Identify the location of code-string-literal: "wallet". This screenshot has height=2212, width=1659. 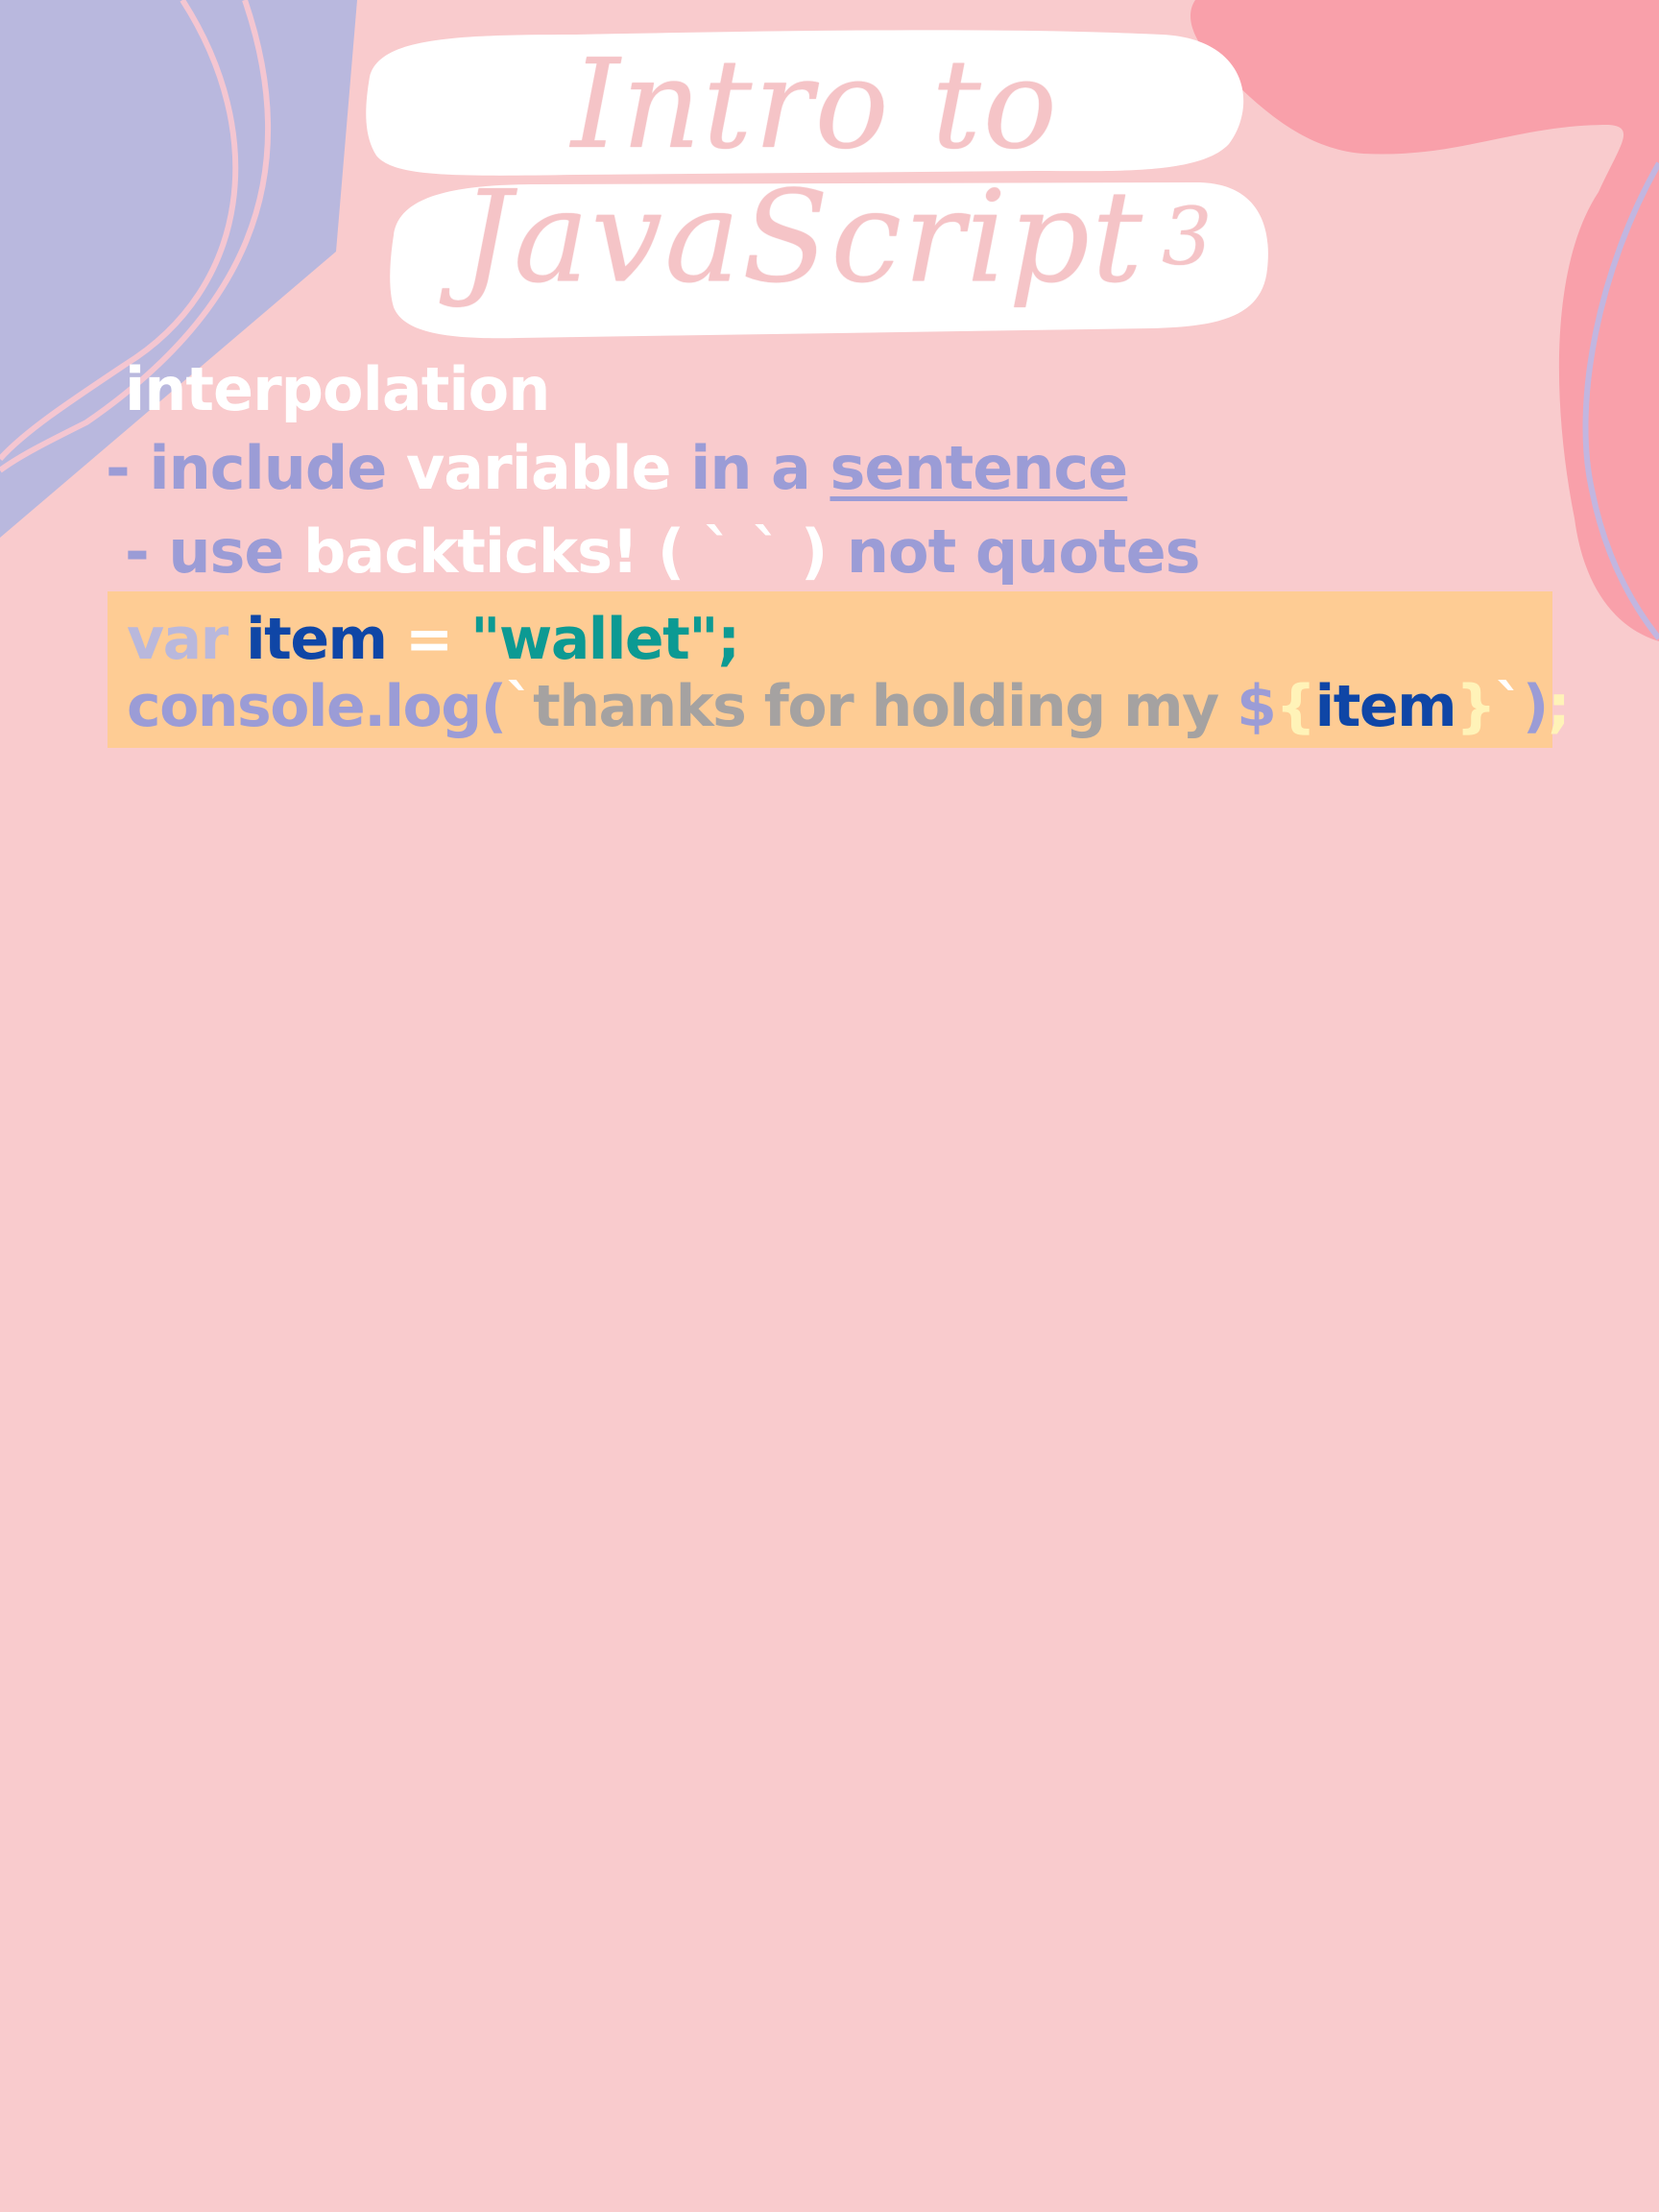
(594, 639).